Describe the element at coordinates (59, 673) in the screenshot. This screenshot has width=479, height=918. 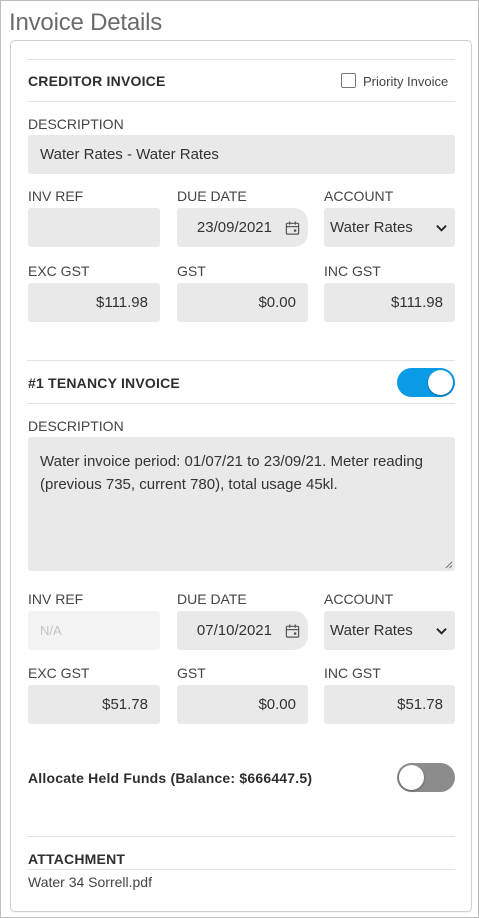
I see `tenancy-exc-gst-label: EXC GST` at that location.